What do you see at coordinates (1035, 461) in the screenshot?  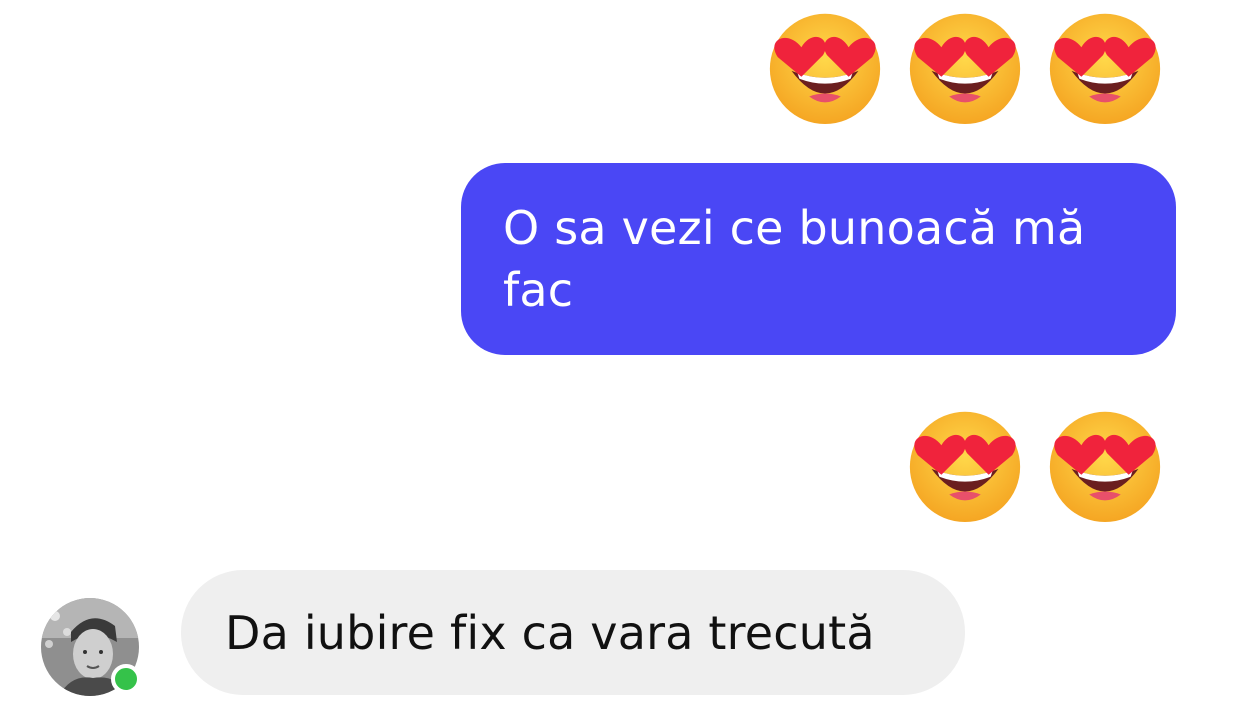 I see `emoji-message-mid` at bounding box center [1035, 461].